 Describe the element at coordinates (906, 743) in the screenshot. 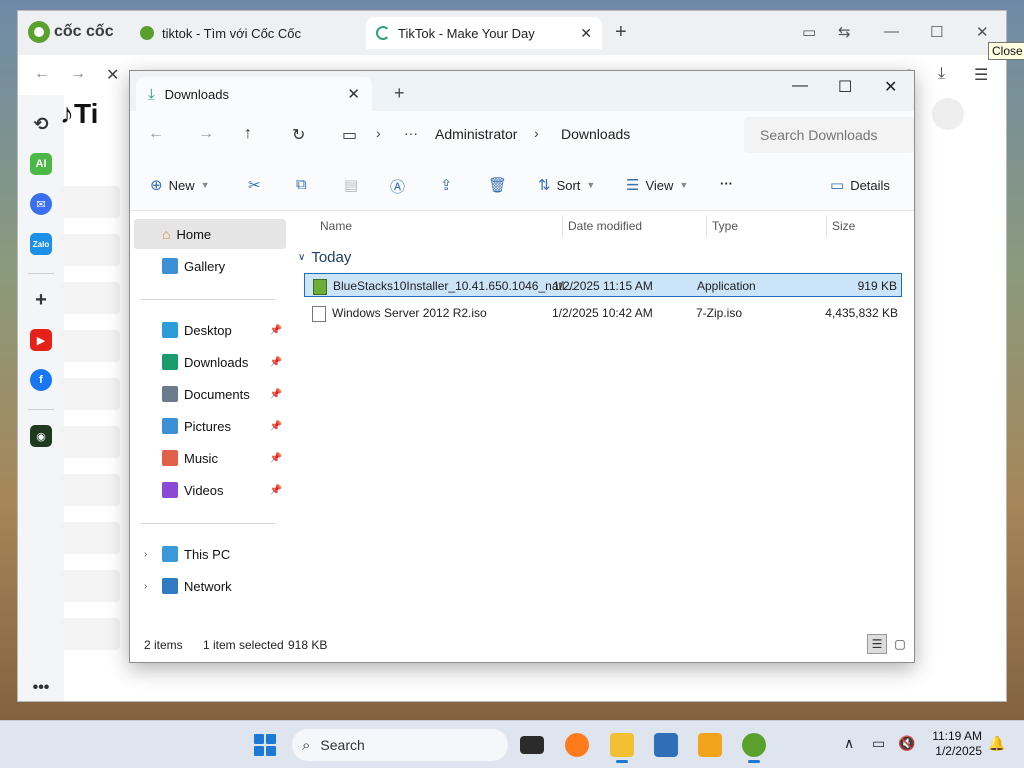

I see `volume-muted-icon: 🔇` at that location.